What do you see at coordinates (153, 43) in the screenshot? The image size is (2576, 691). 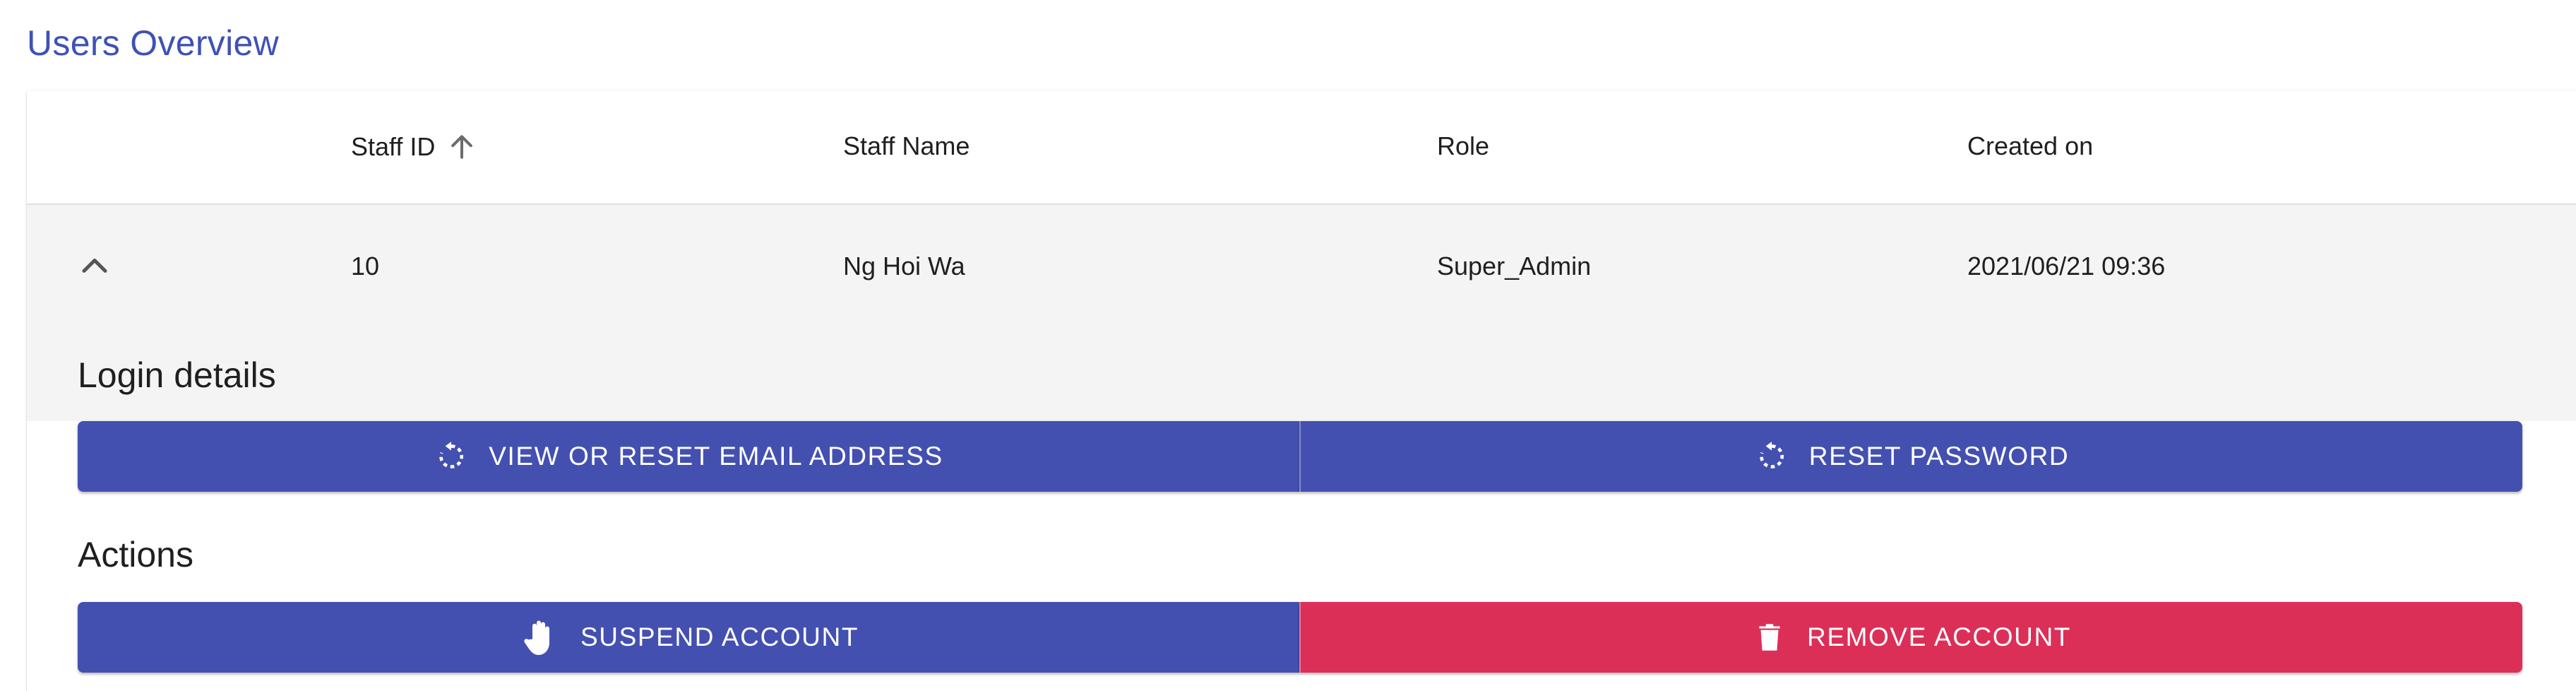 I see `page-title: Users Overview` at bounding box center [153, 43].